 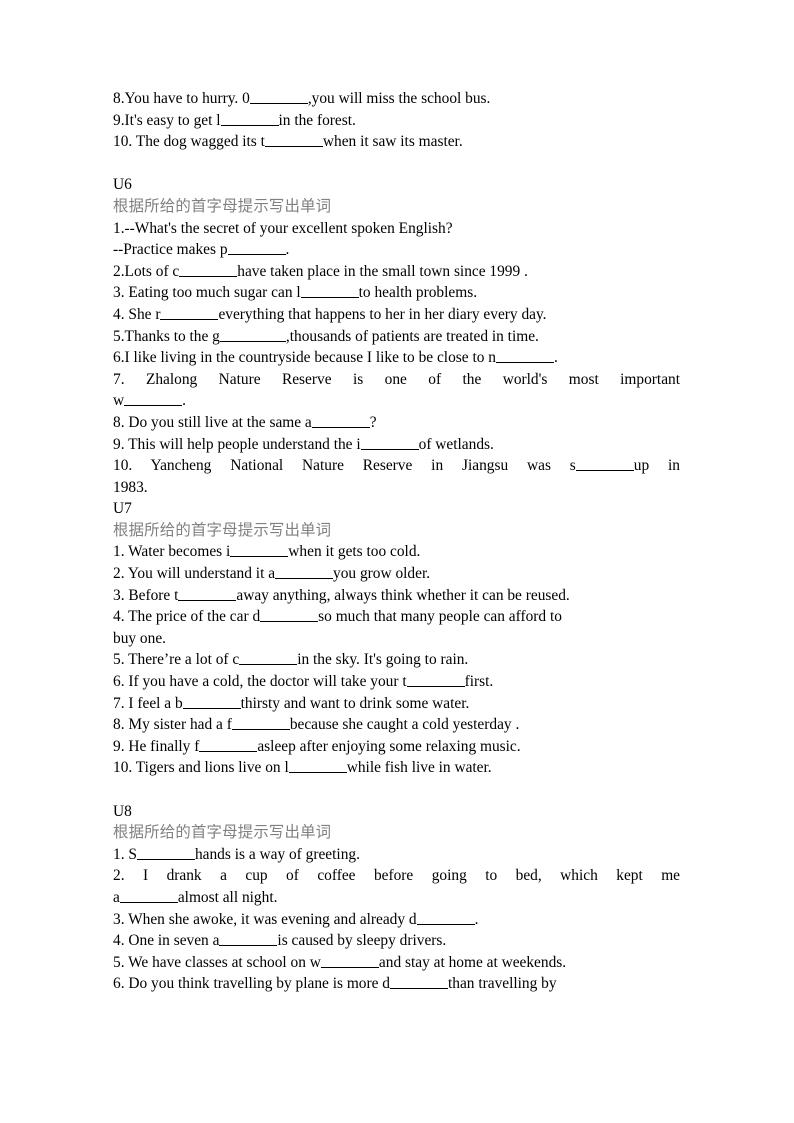 I want to click on intro-item-text-tail: ,you will miss the school bus., so click(x=399, y=98).